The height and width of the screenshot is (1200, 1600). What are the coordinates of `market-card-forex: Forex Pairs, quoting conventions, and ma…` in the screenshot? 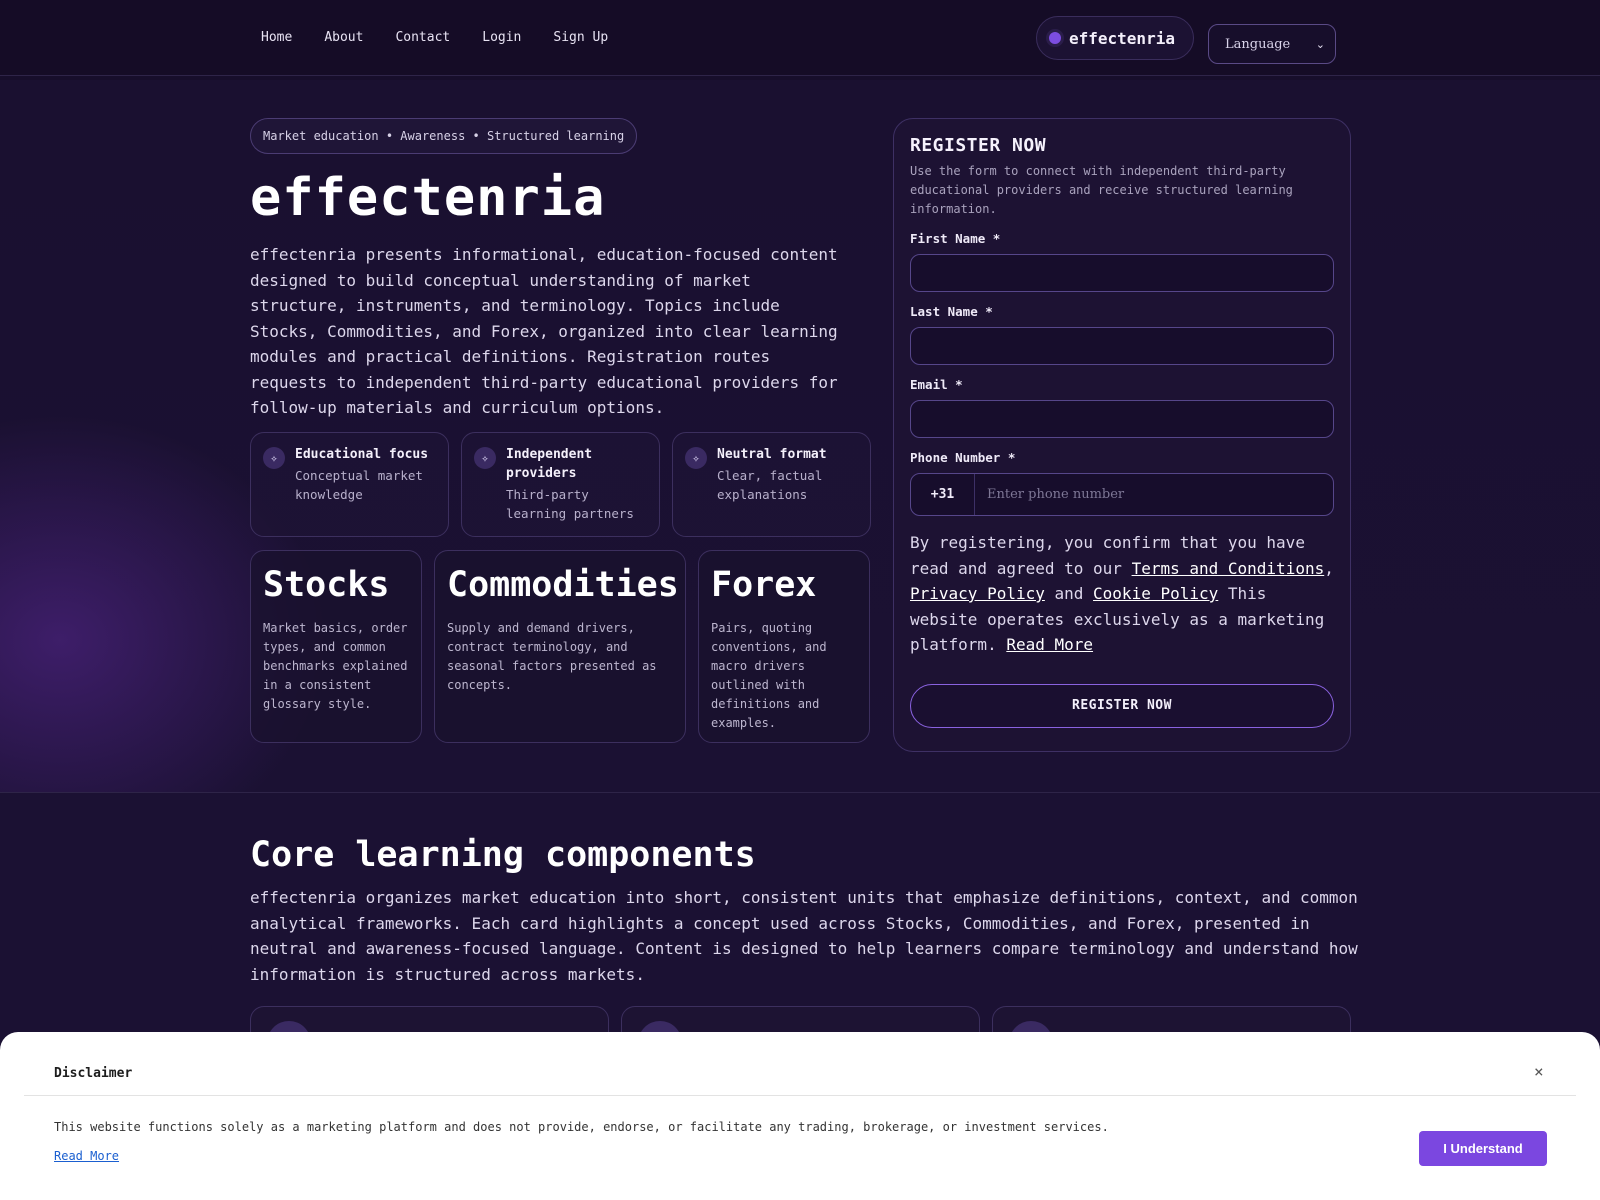 It's located at (784, 646).